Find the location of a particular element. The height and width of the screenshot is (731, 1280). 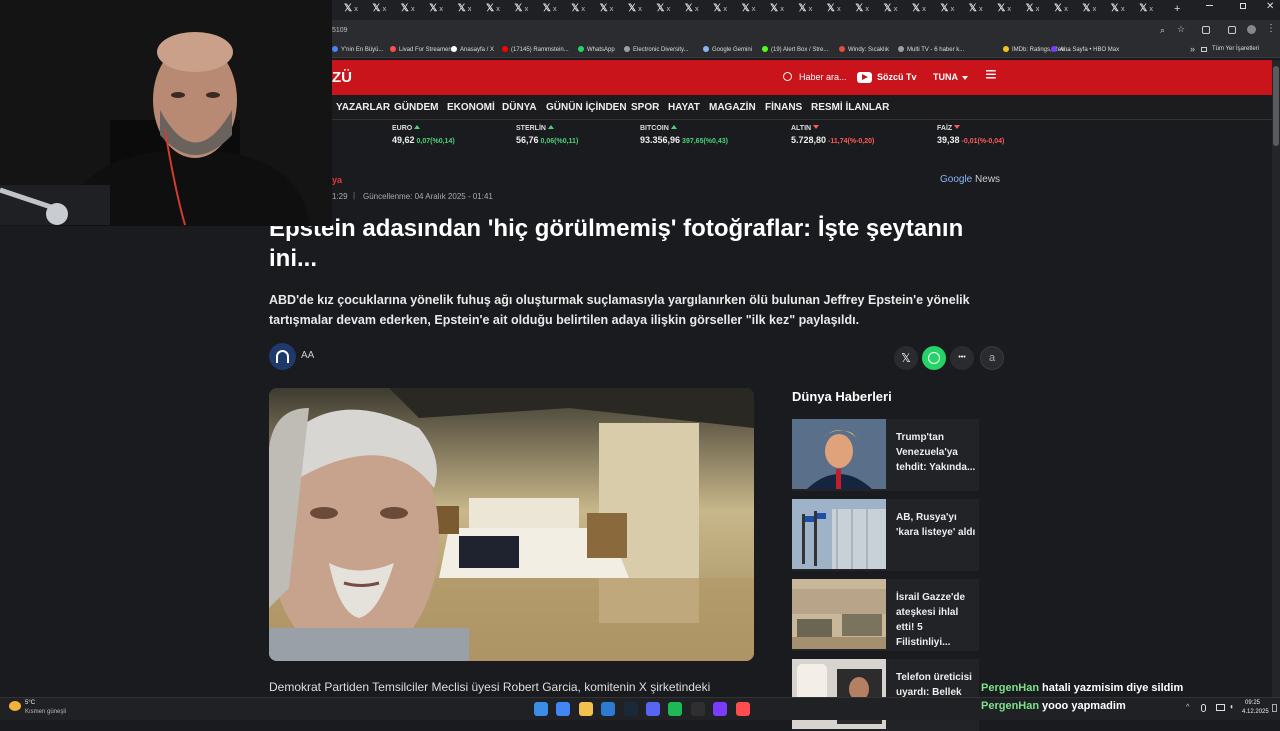

downloads-icon is located at coordinates (1232, 30).